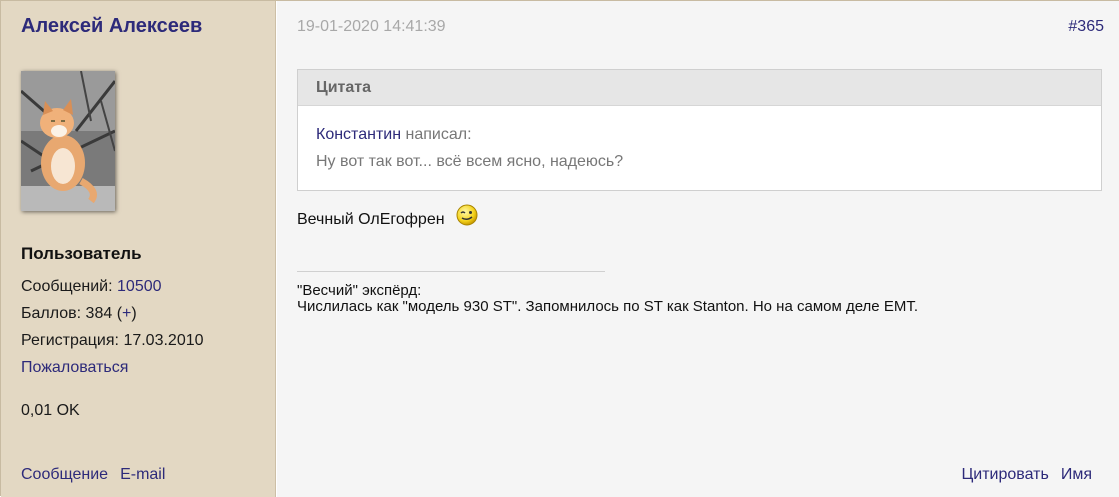 The width and height of the screenshot is (1119, 497). I want to click on points-paren-close: ), so click(134, 313).